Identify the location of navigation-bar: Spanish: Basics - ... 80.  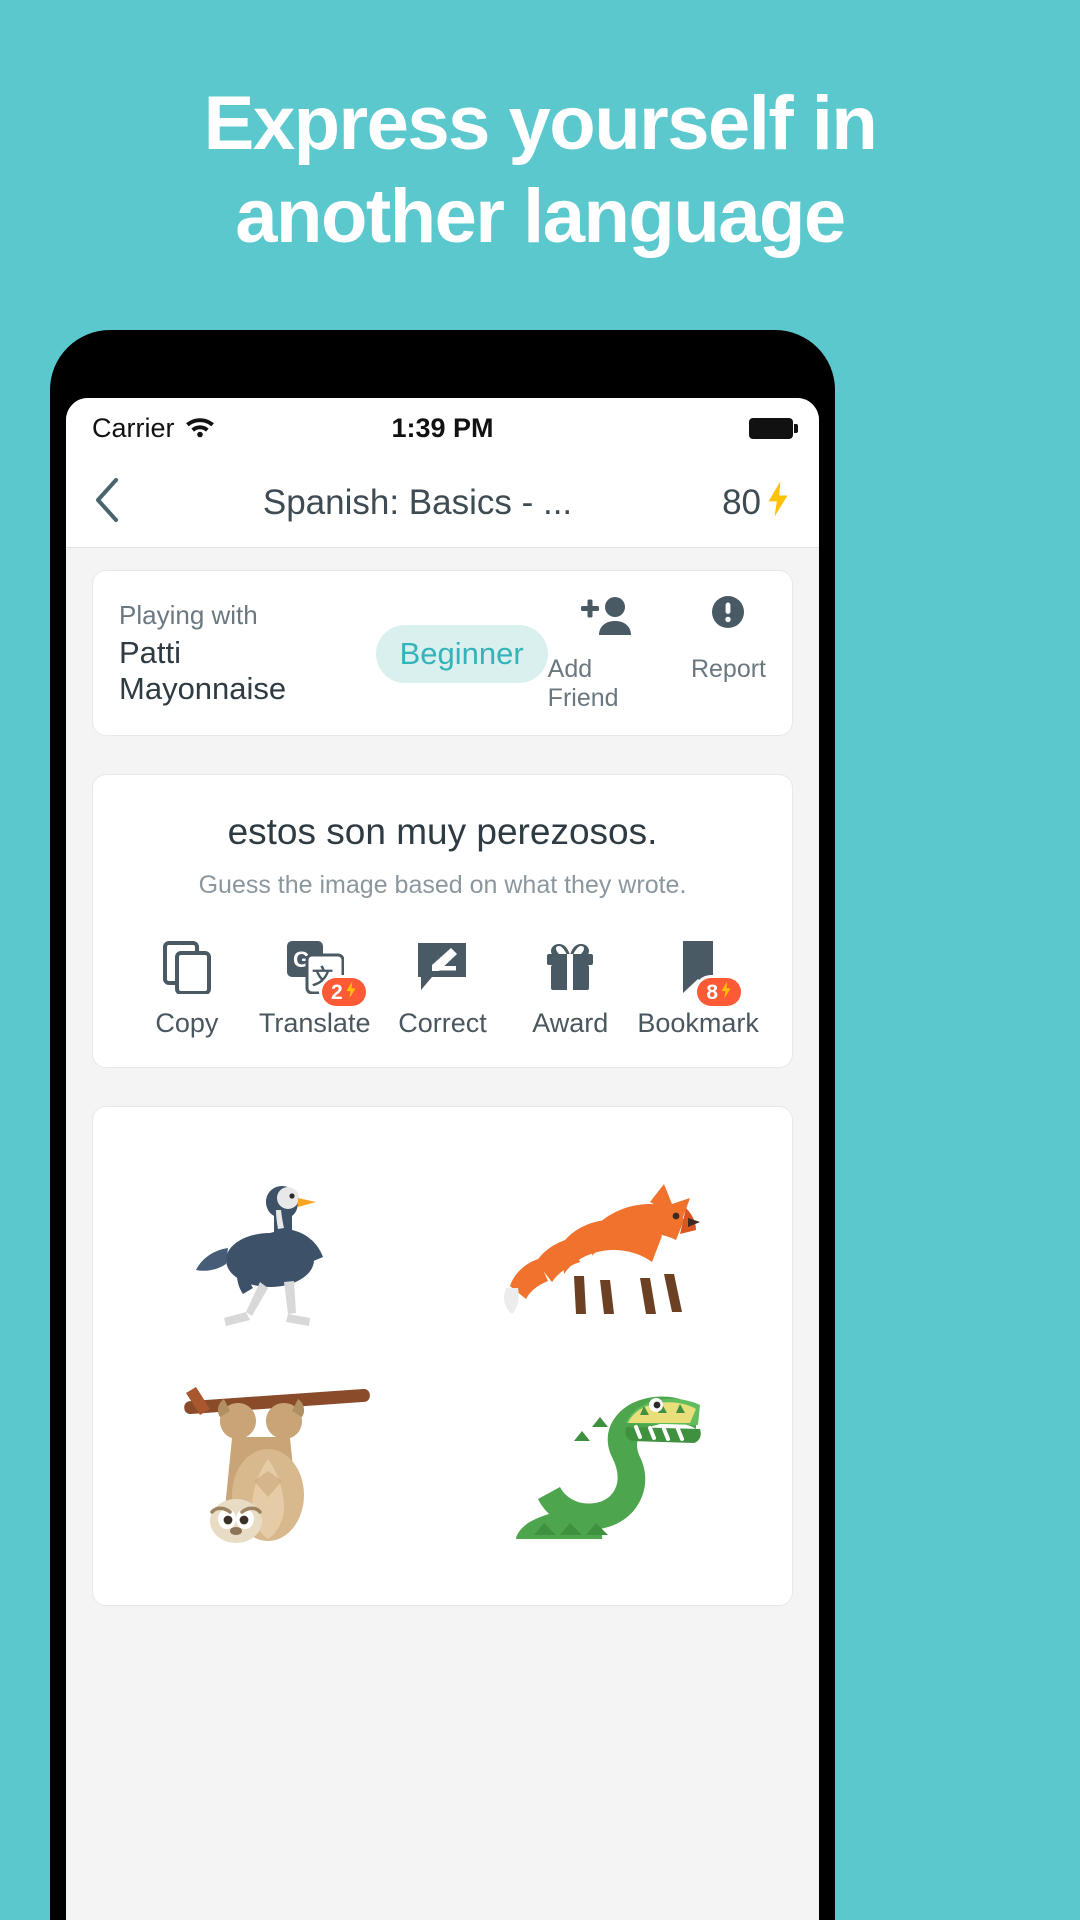
(442, 503).